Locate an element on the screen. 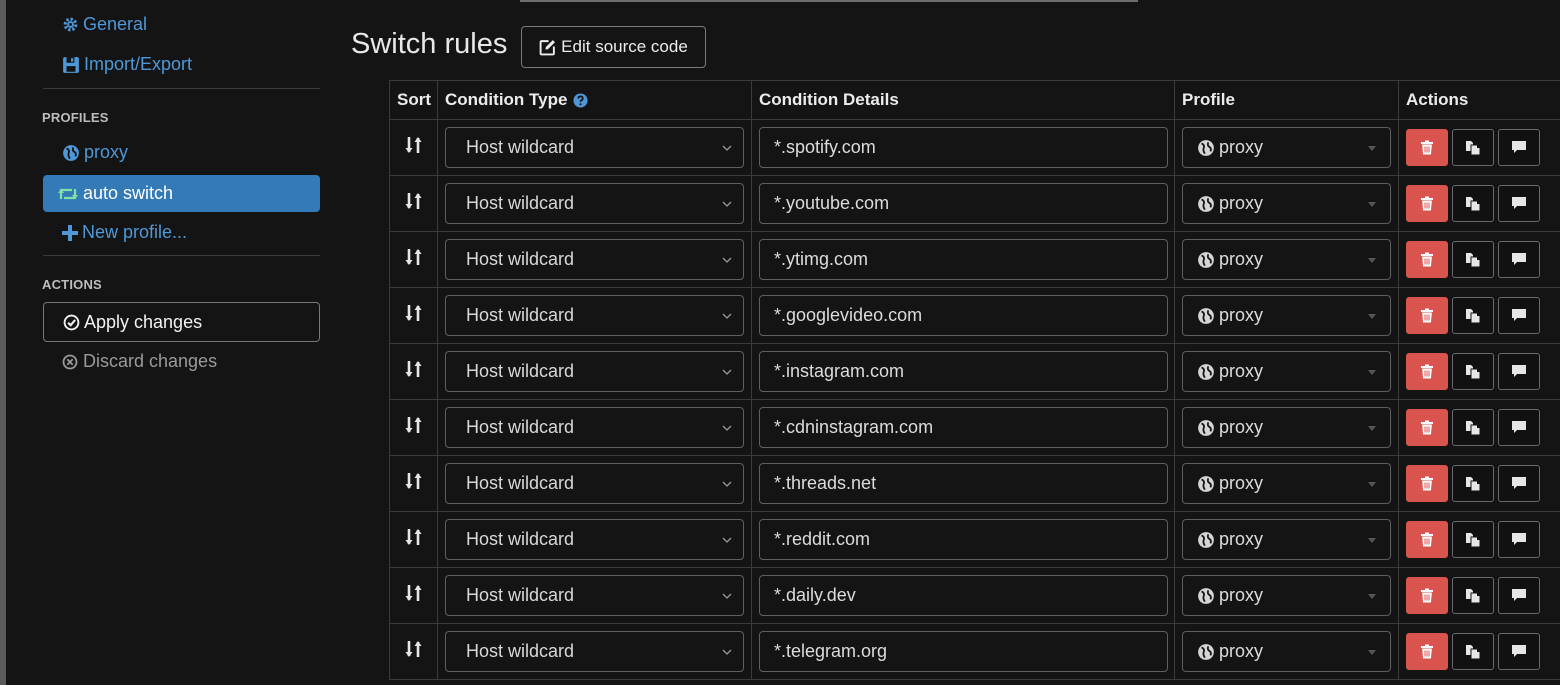 The height and width of the screenshot is (685, 1560). profile-value: proxy is located at coordinates (1241, 651).